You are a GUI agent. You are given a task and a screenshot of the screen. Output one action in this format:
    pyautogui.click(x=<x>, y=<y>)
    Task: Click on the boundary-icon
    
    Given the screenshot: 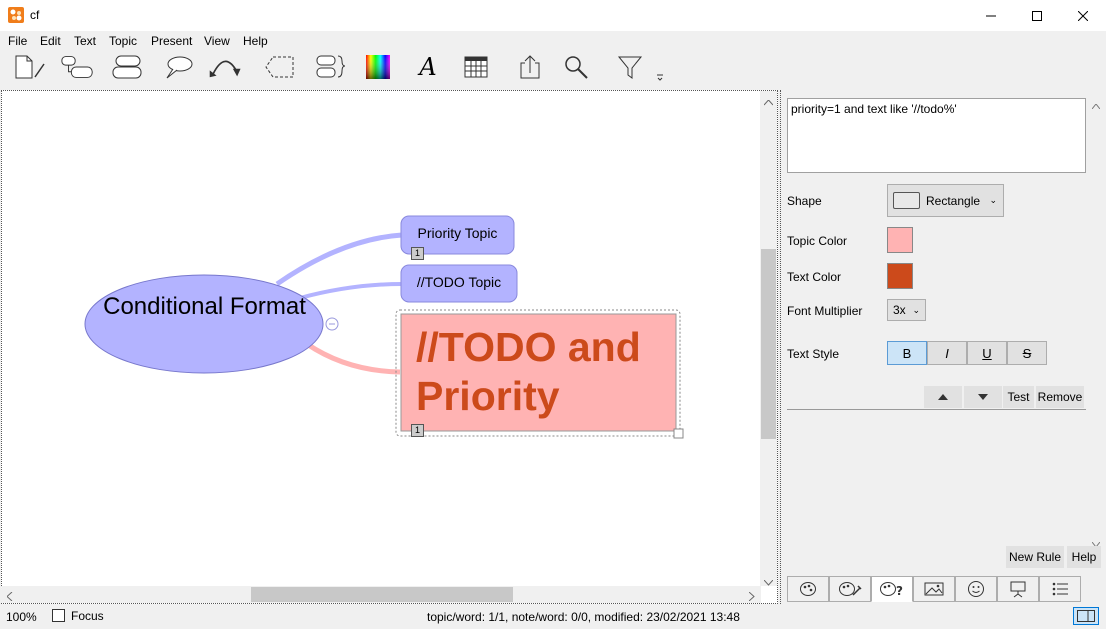 What is the action you would take?
    pyautogui.click(x=280, y=67)
    